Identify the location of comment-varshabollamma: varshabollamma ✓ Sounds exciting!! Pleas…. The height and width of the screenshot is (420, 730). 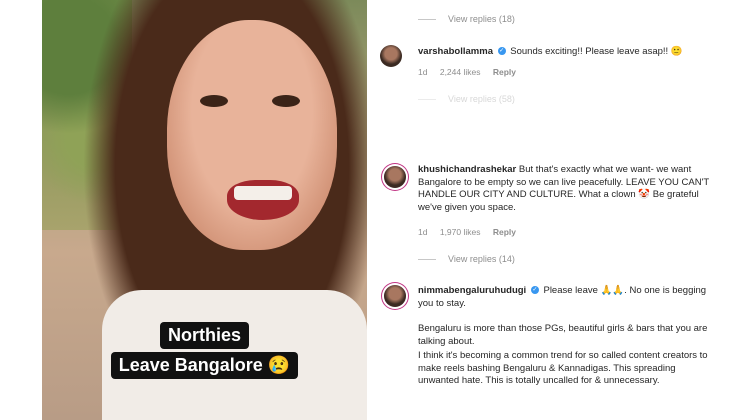
(568, 52).